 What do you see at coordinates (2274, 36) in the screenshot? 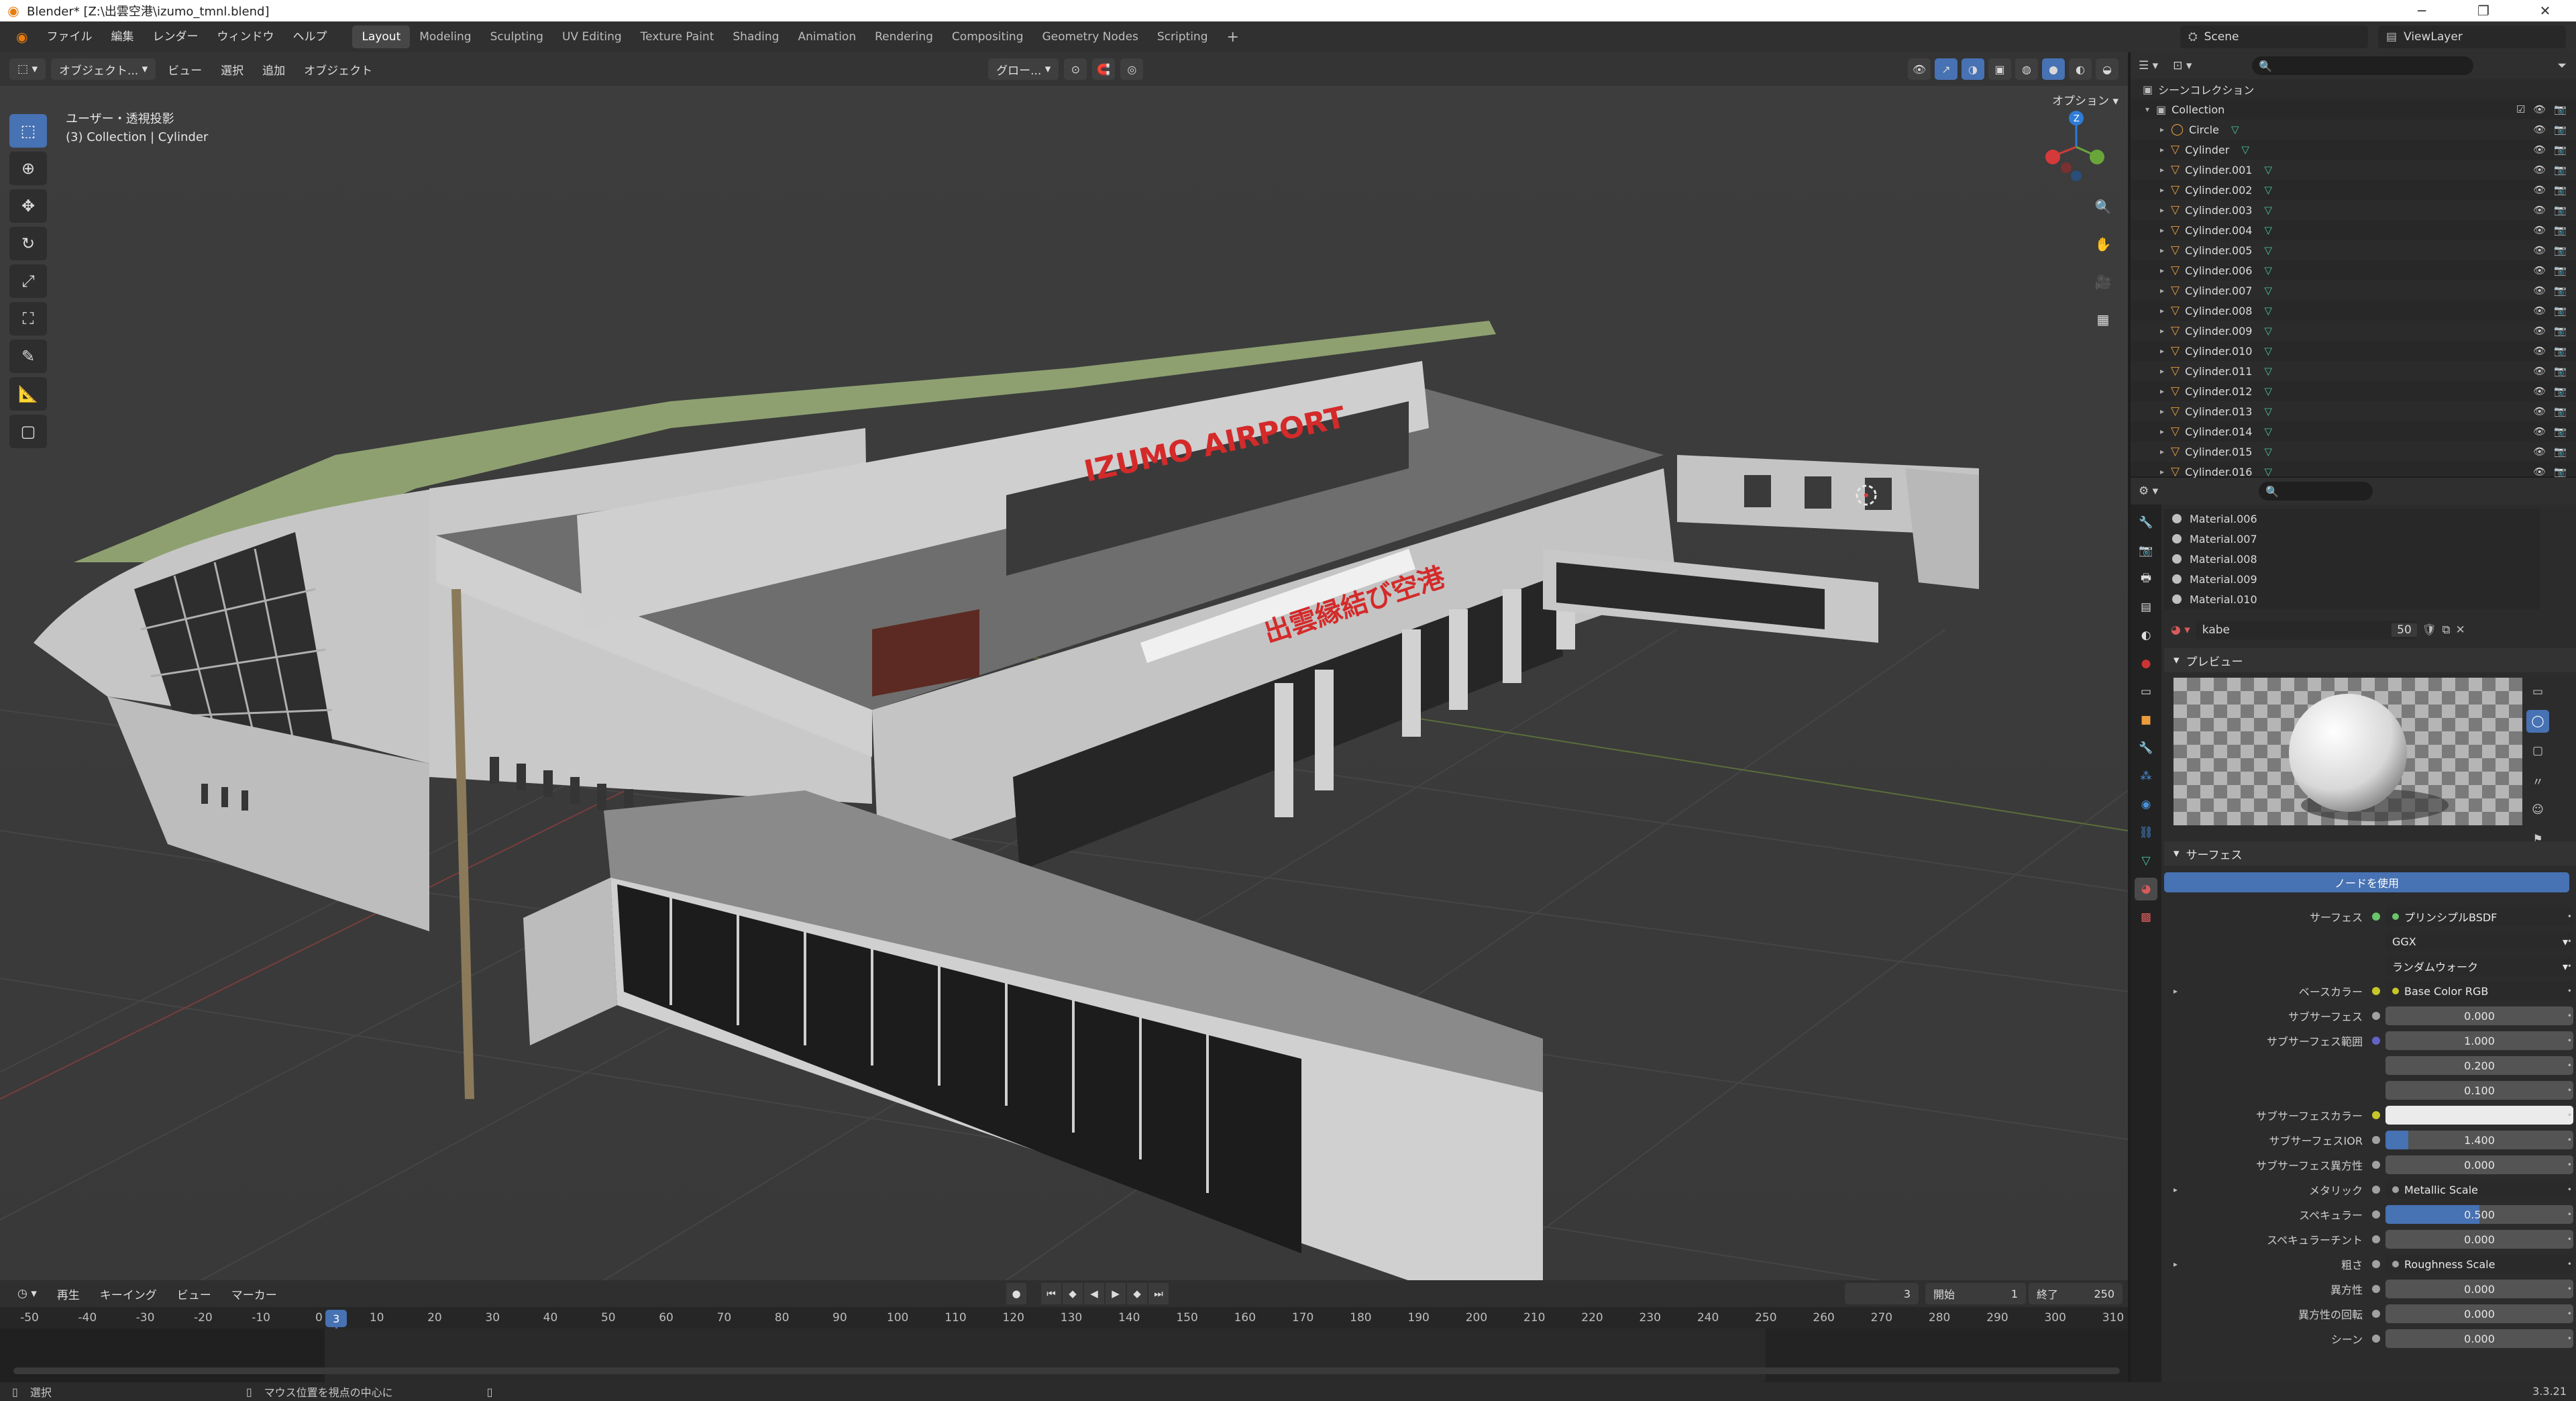
I see `scene-selector: ⛭ Scene` at bounding box center [2274, 36].